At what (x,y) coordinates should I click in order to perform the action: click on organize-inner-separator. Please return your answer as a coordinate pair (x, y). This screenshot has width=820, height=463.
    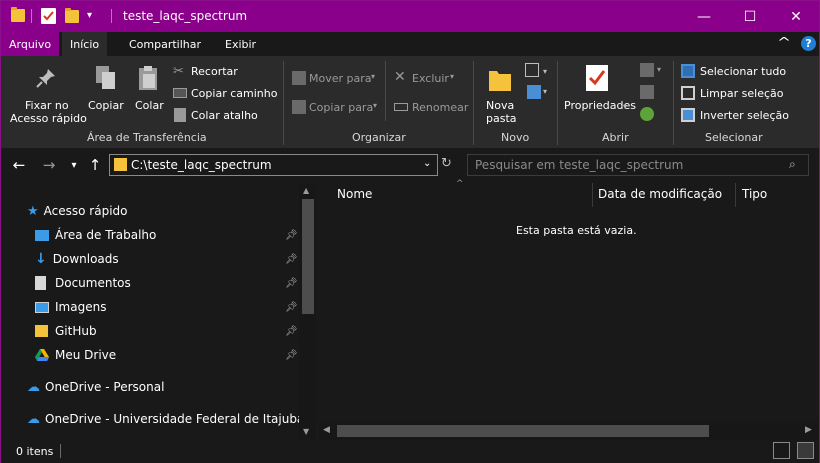
    Looking at the image, I should click on (385, 91).